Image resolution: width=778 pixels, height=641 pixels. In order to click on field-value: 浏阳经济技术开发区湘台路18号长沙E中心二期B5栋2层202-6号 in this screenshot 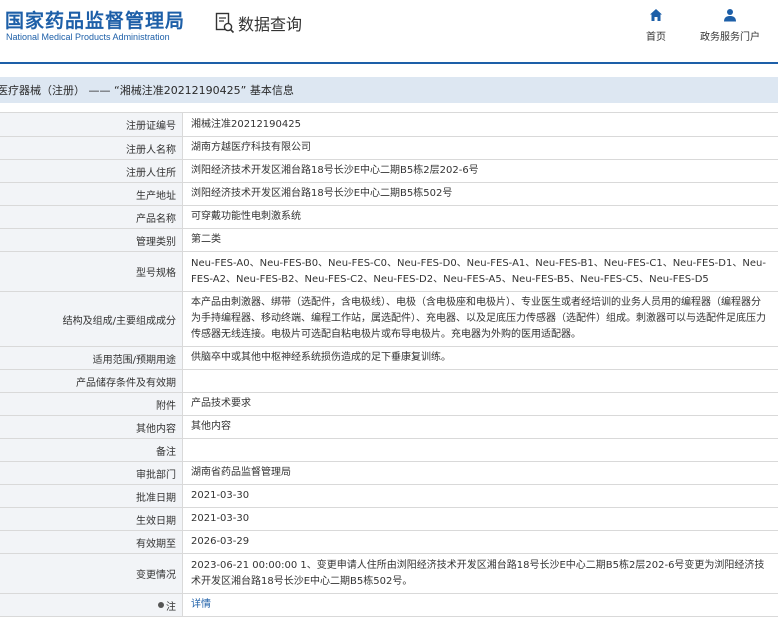, I will do `click(335, 170)`.